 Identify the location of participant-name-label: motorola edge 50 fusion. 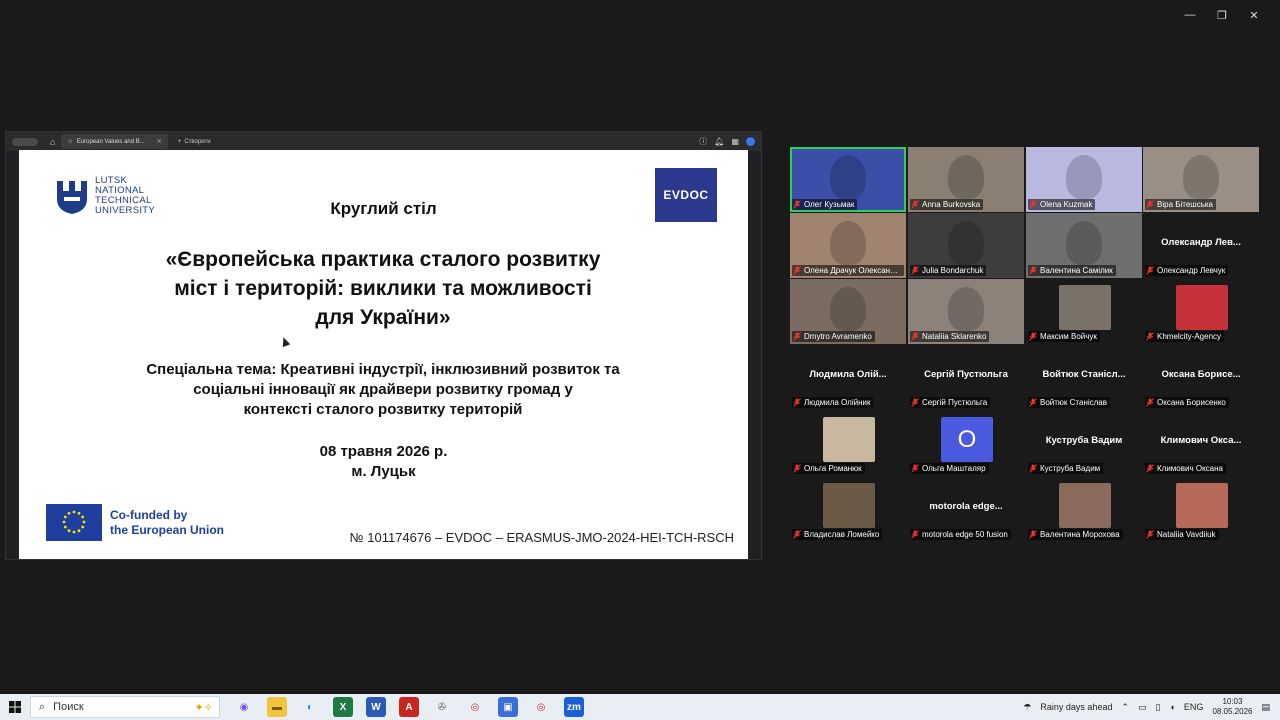
(960, 534).